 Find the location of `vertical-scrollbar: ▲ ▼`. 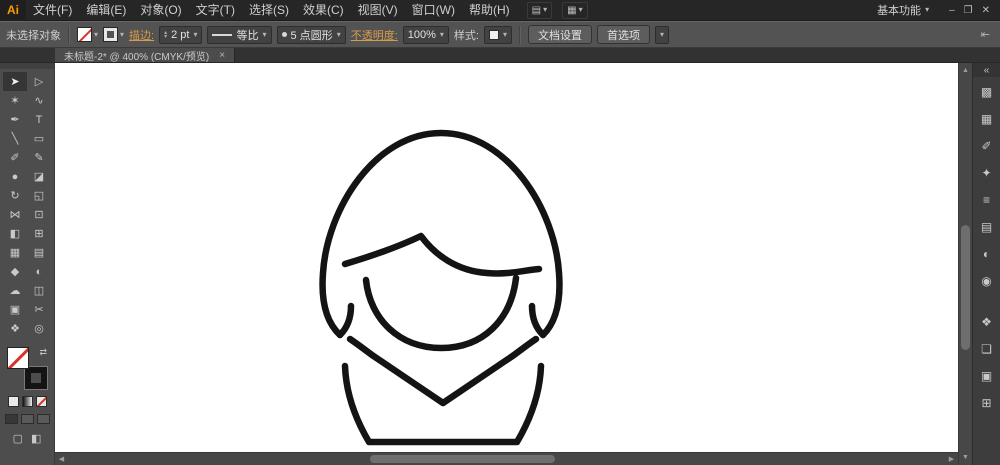

vertical-scrollbar: ▲ ▼ is located at coordinates (965, 264).